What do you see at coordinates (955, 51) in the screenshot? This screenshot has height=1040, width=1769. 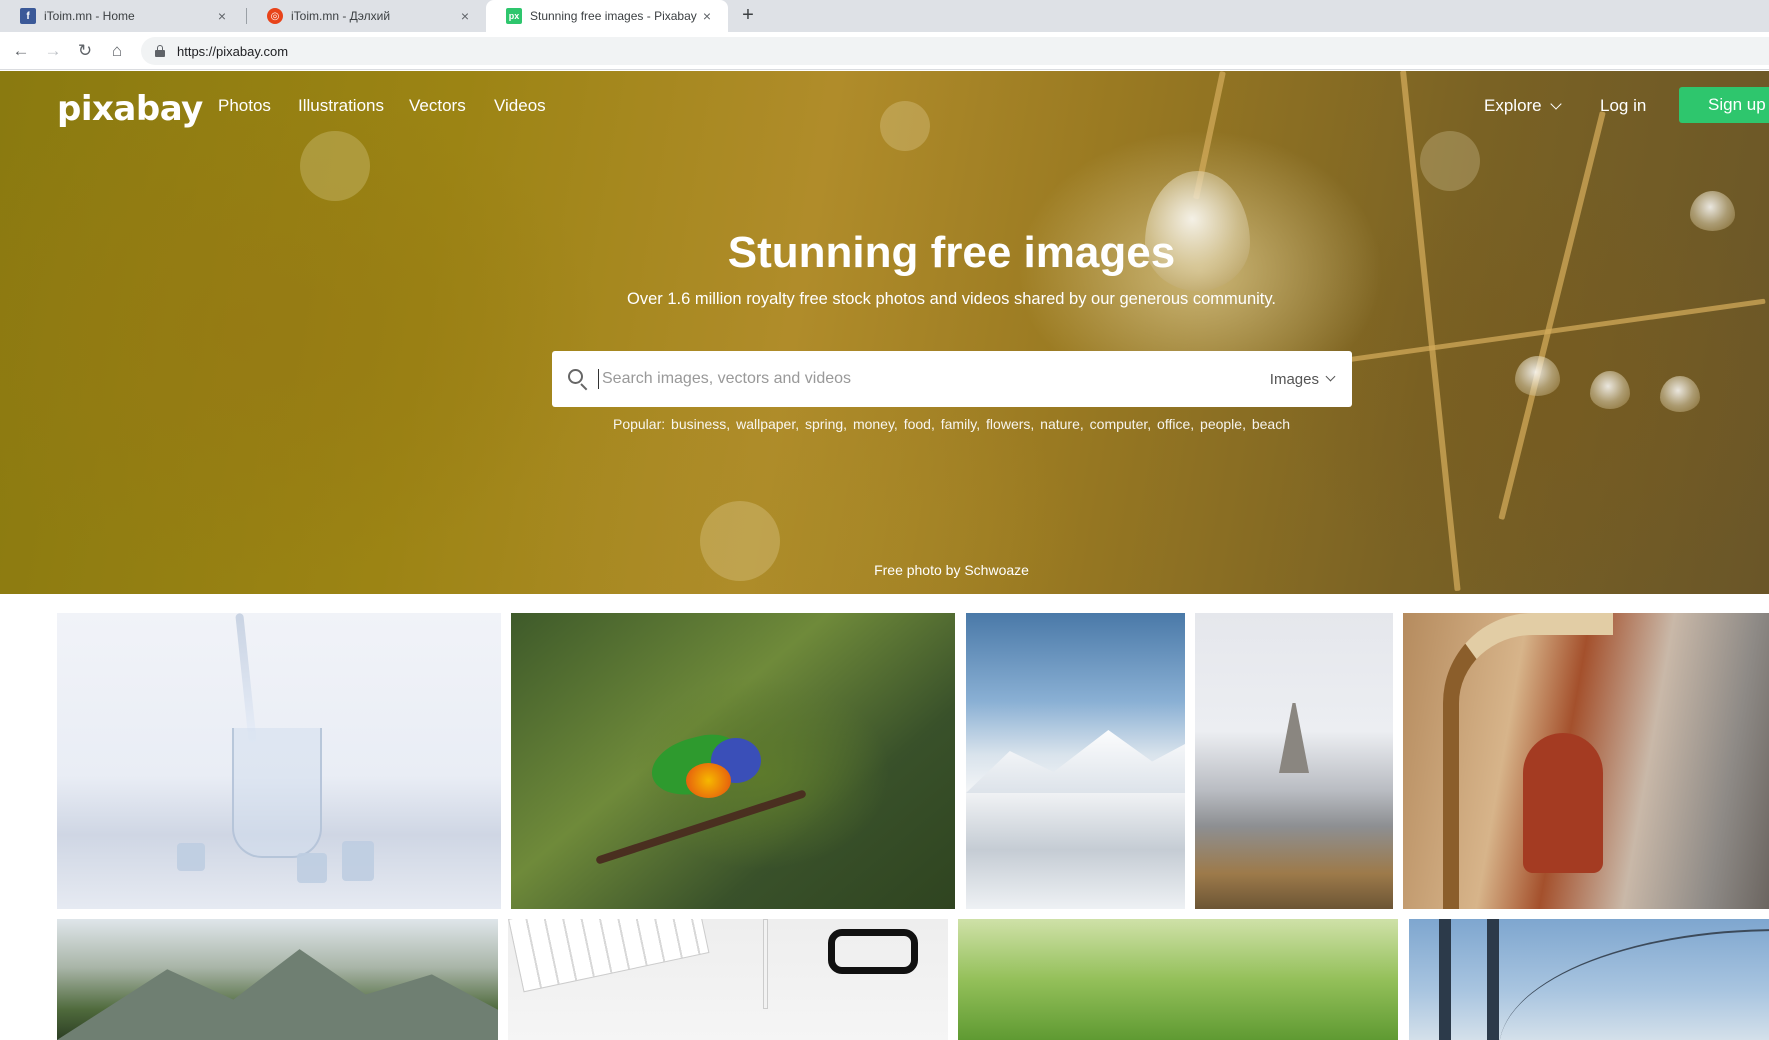 I see `address-bar: https://pixabay.com` at bounding box center [955, 51].